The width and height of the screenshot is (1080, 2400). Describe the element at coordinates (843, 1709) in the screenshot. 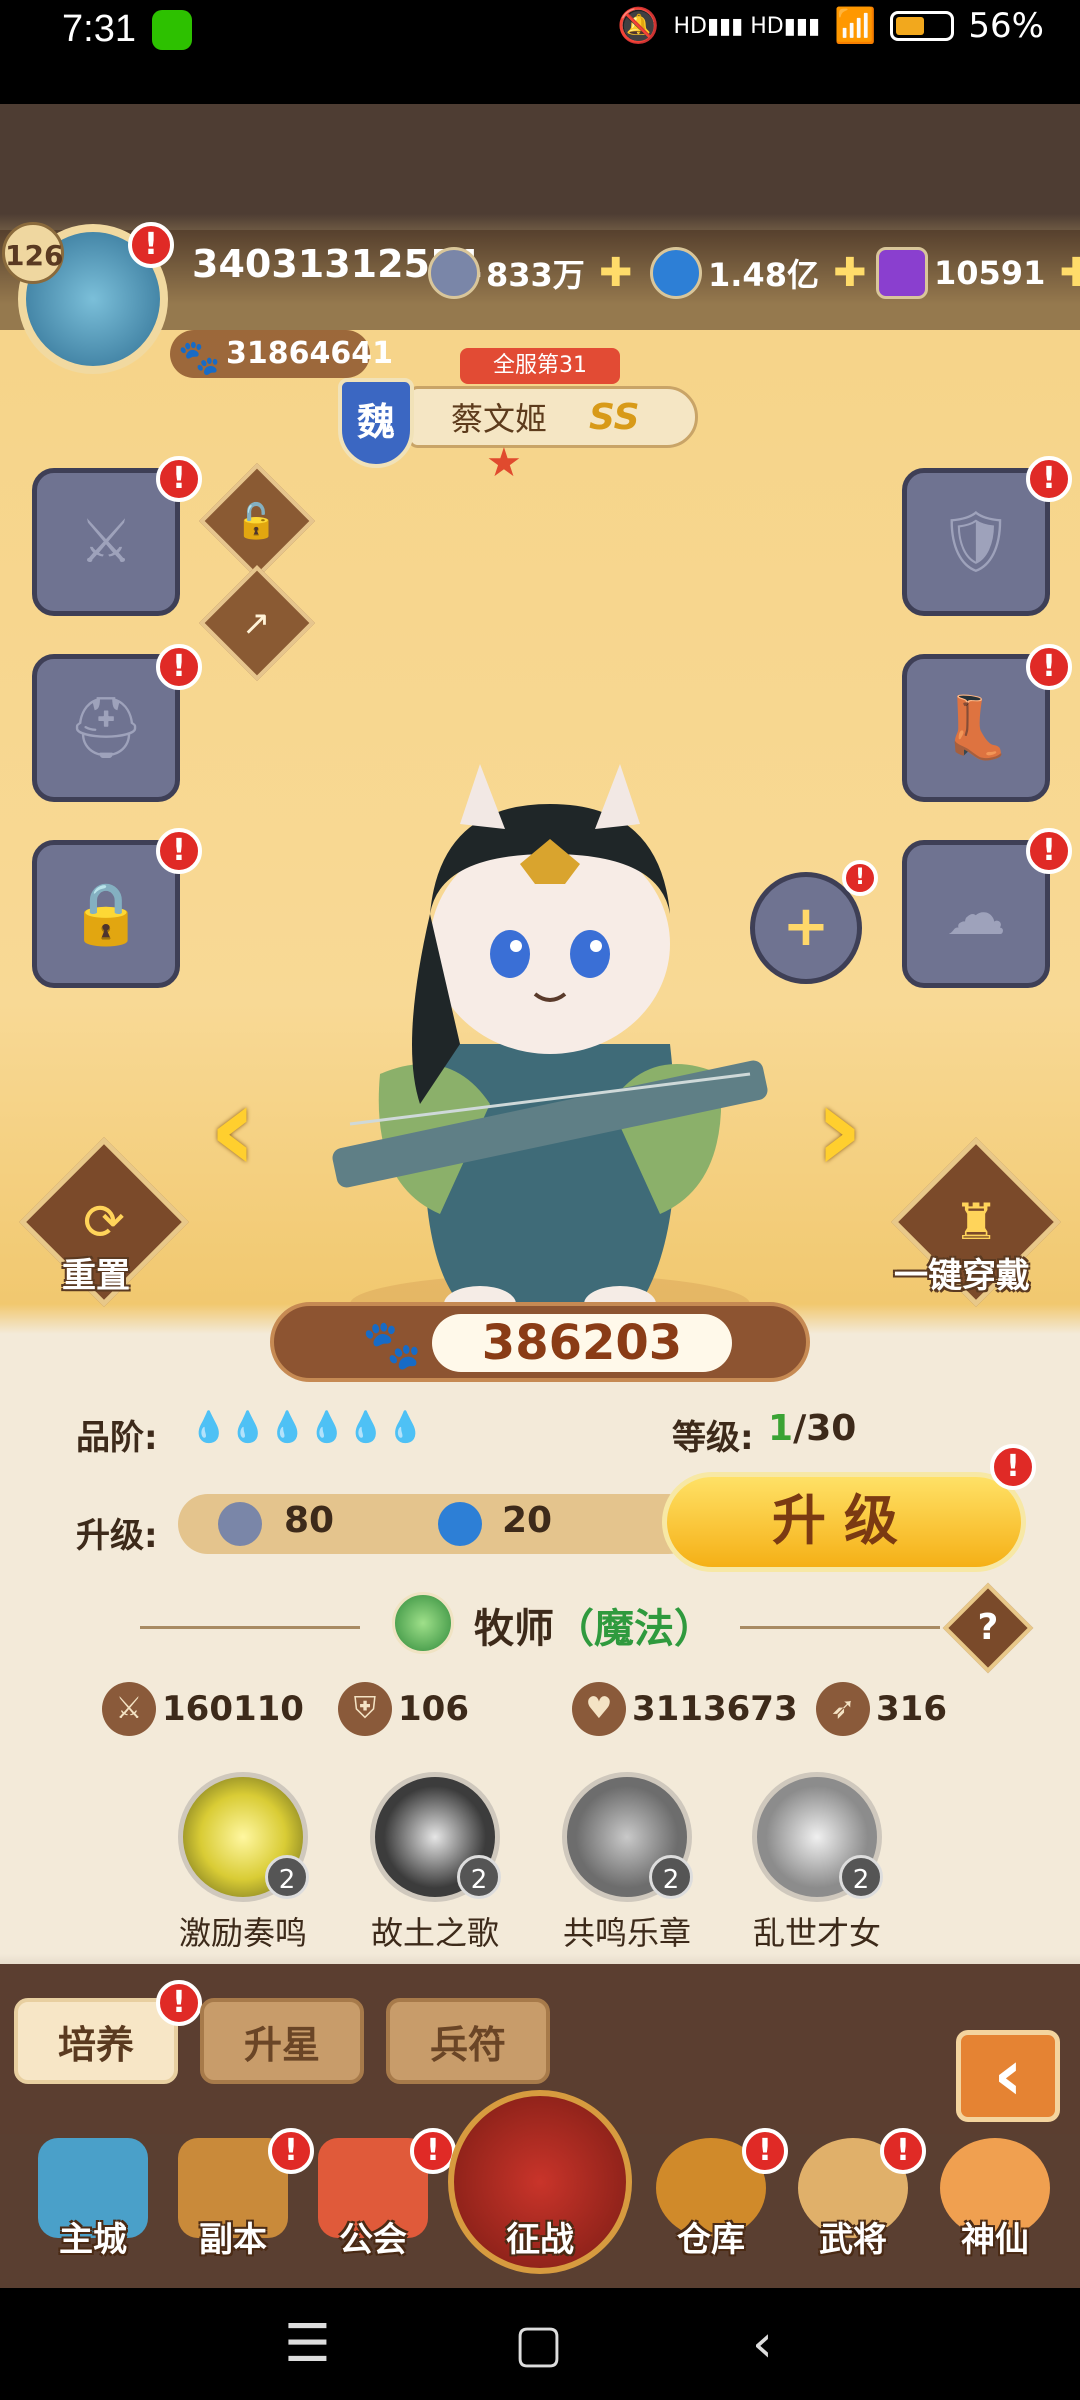

I see `boot-icon: ➶` at that location.